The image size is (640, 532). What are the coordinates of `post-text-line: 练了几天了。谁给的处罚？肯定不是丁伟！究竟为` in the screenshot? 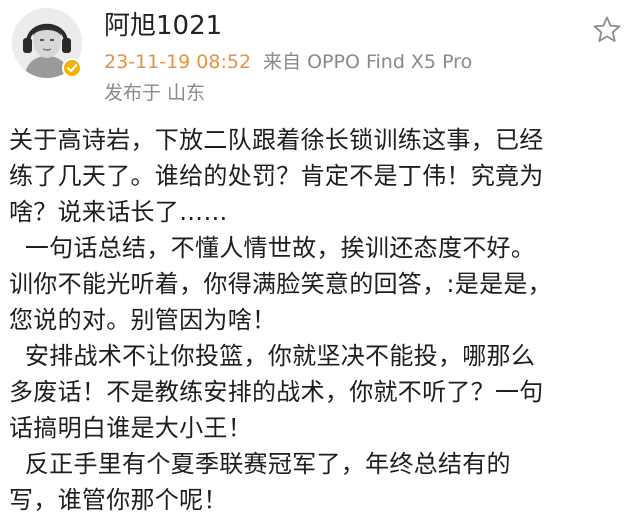 It's located at (276, 176).